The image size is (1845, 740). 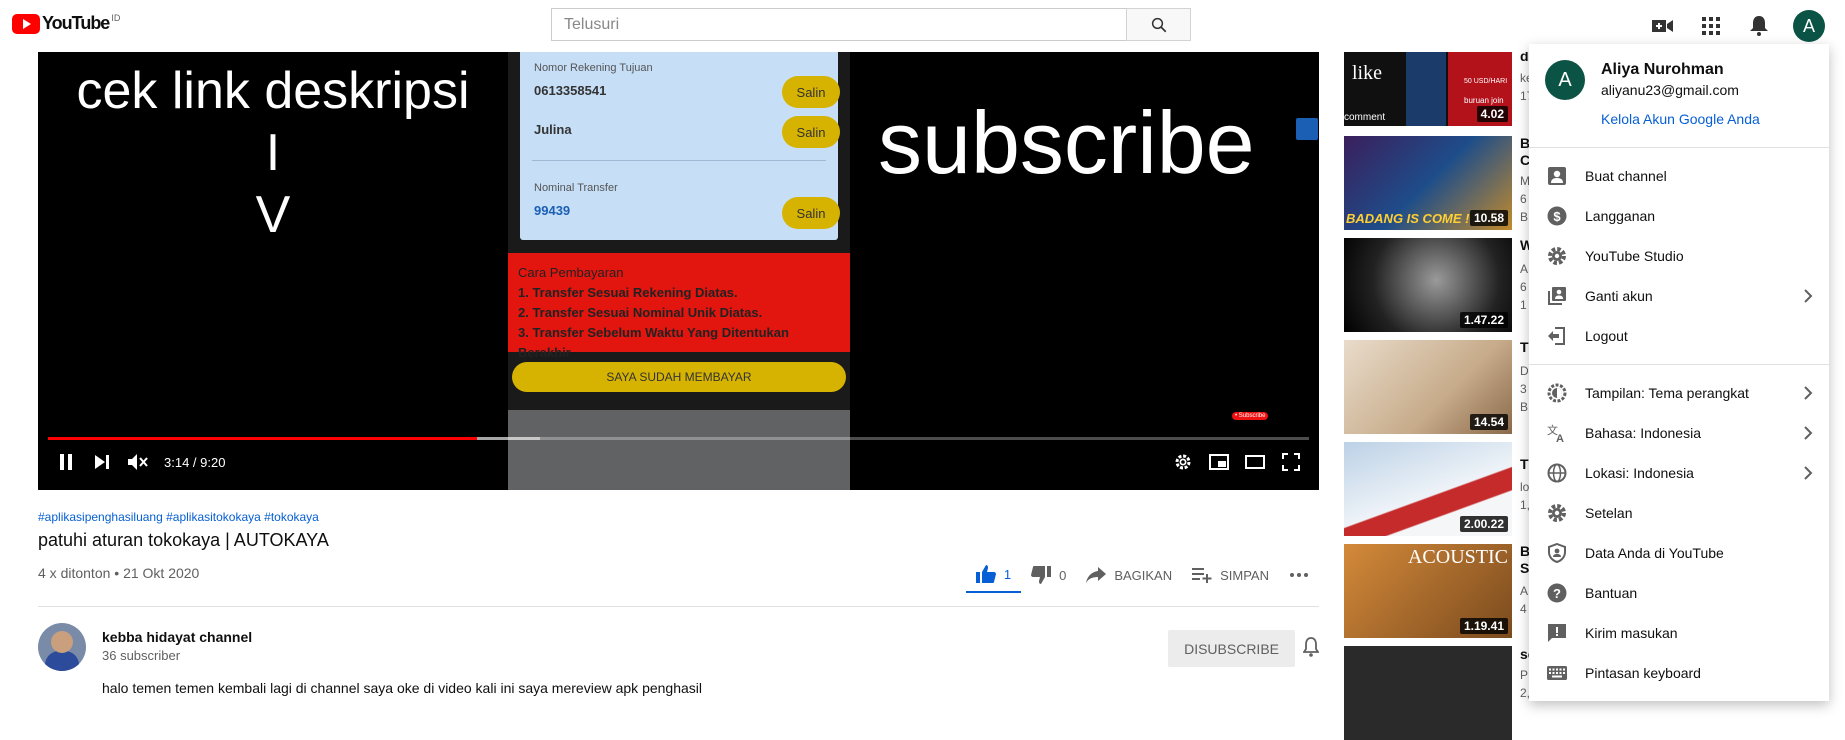 I want to click on pause-button, so click(x=66, y=462).